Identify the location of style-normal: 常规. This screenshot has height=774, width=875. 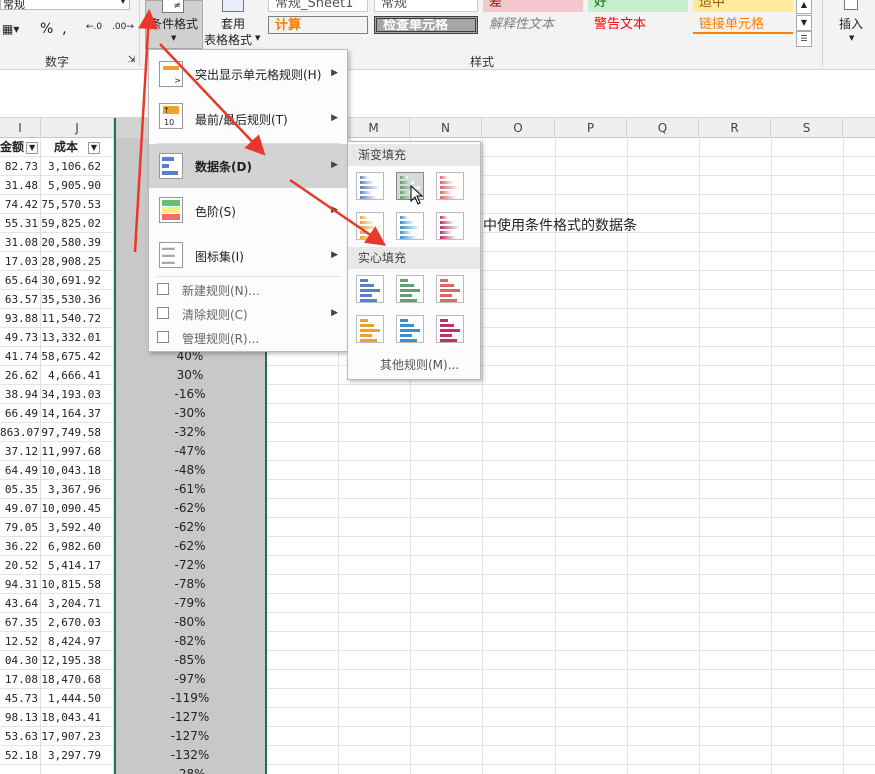
(426, 6).